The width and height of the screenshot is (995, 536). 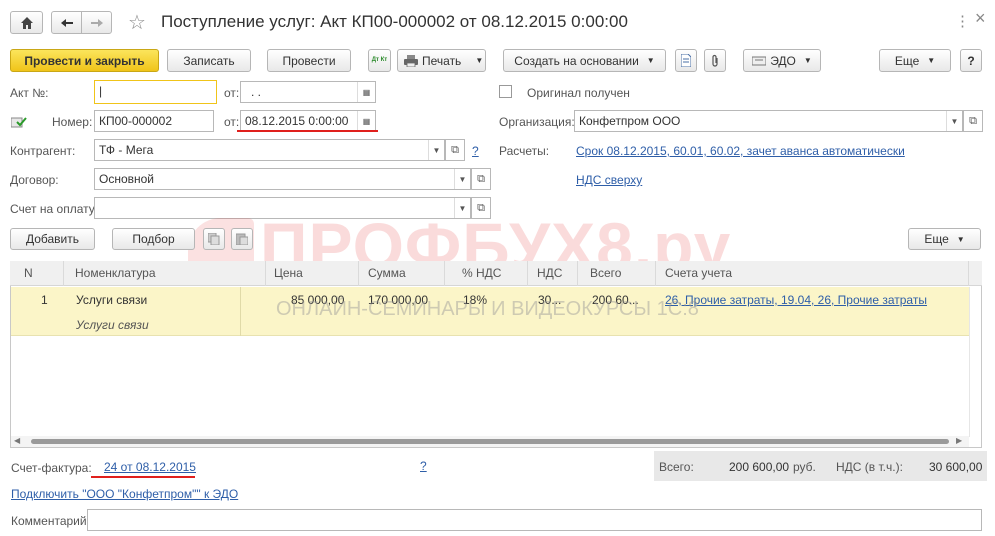 I want to click on settlements-label: Расчеты:, so click(x=524, y=151).